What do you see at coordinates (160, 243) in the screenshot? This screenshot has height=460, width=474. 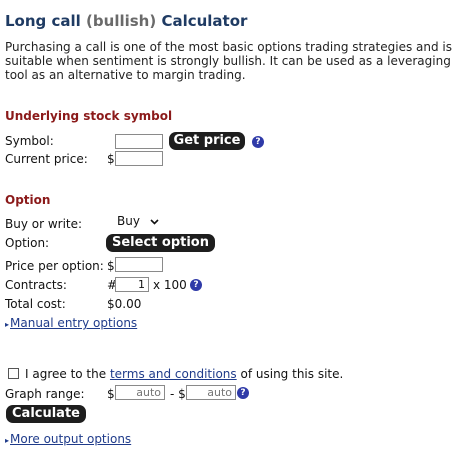 I see `select-option-button: Select option` at bounding box center [160, 243].